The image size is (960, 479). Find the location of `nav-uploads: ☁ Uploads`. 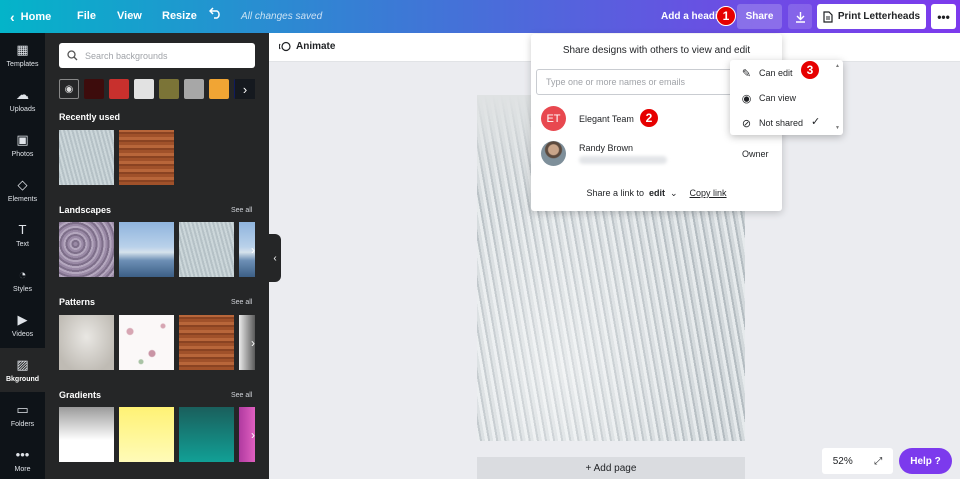

nav-uploads: ☁ Uploads is located at coordinates (22, 100).